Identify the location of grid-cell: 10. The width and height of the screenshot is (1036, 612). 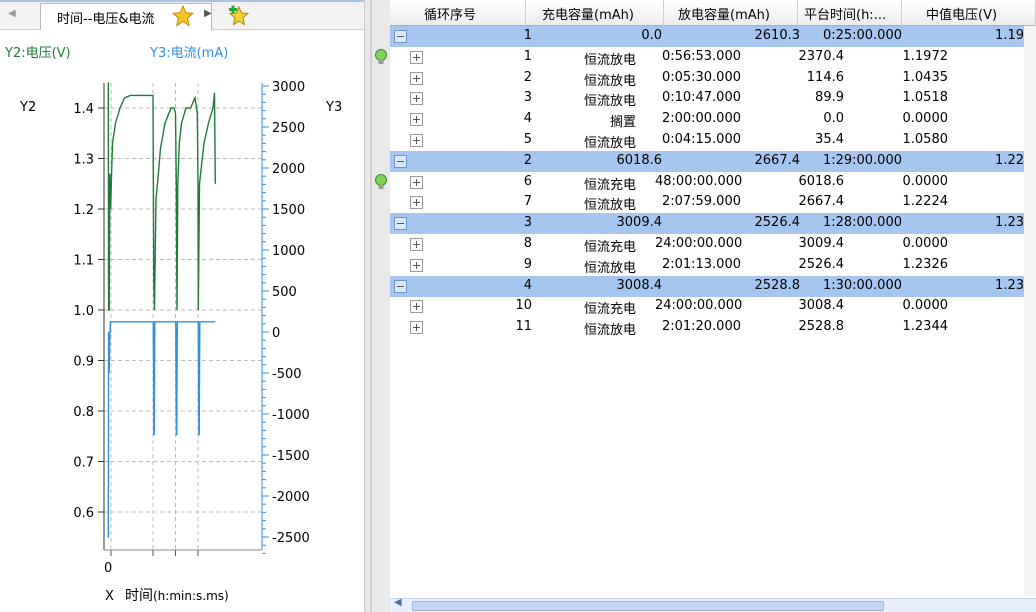
(523, 306).